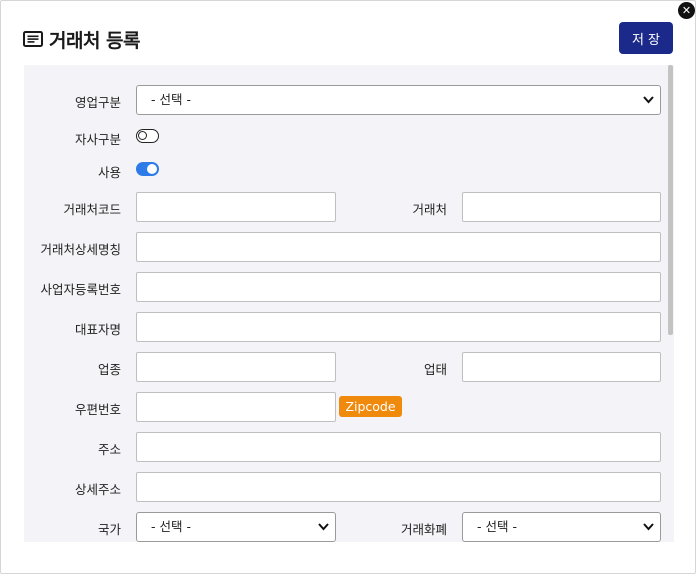 This screenshot has height=574, width=696. I want to click on dialog-header: 거래처 등록, so click(82, 39).